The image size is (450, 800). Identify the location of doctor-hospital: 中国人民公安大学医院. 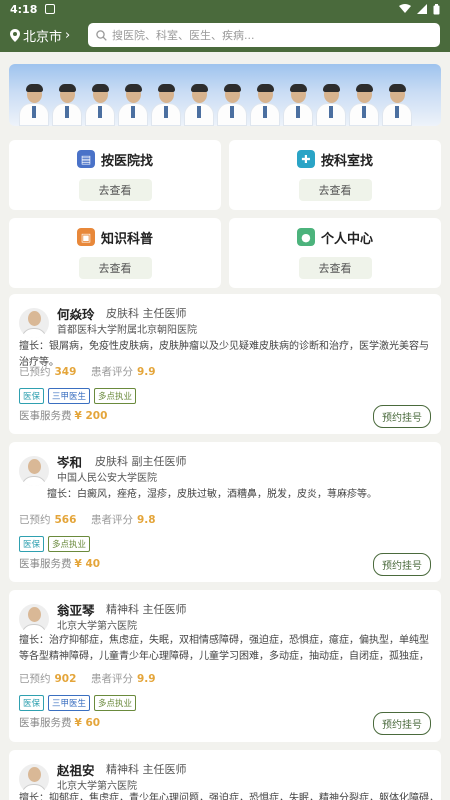
(107, 478).